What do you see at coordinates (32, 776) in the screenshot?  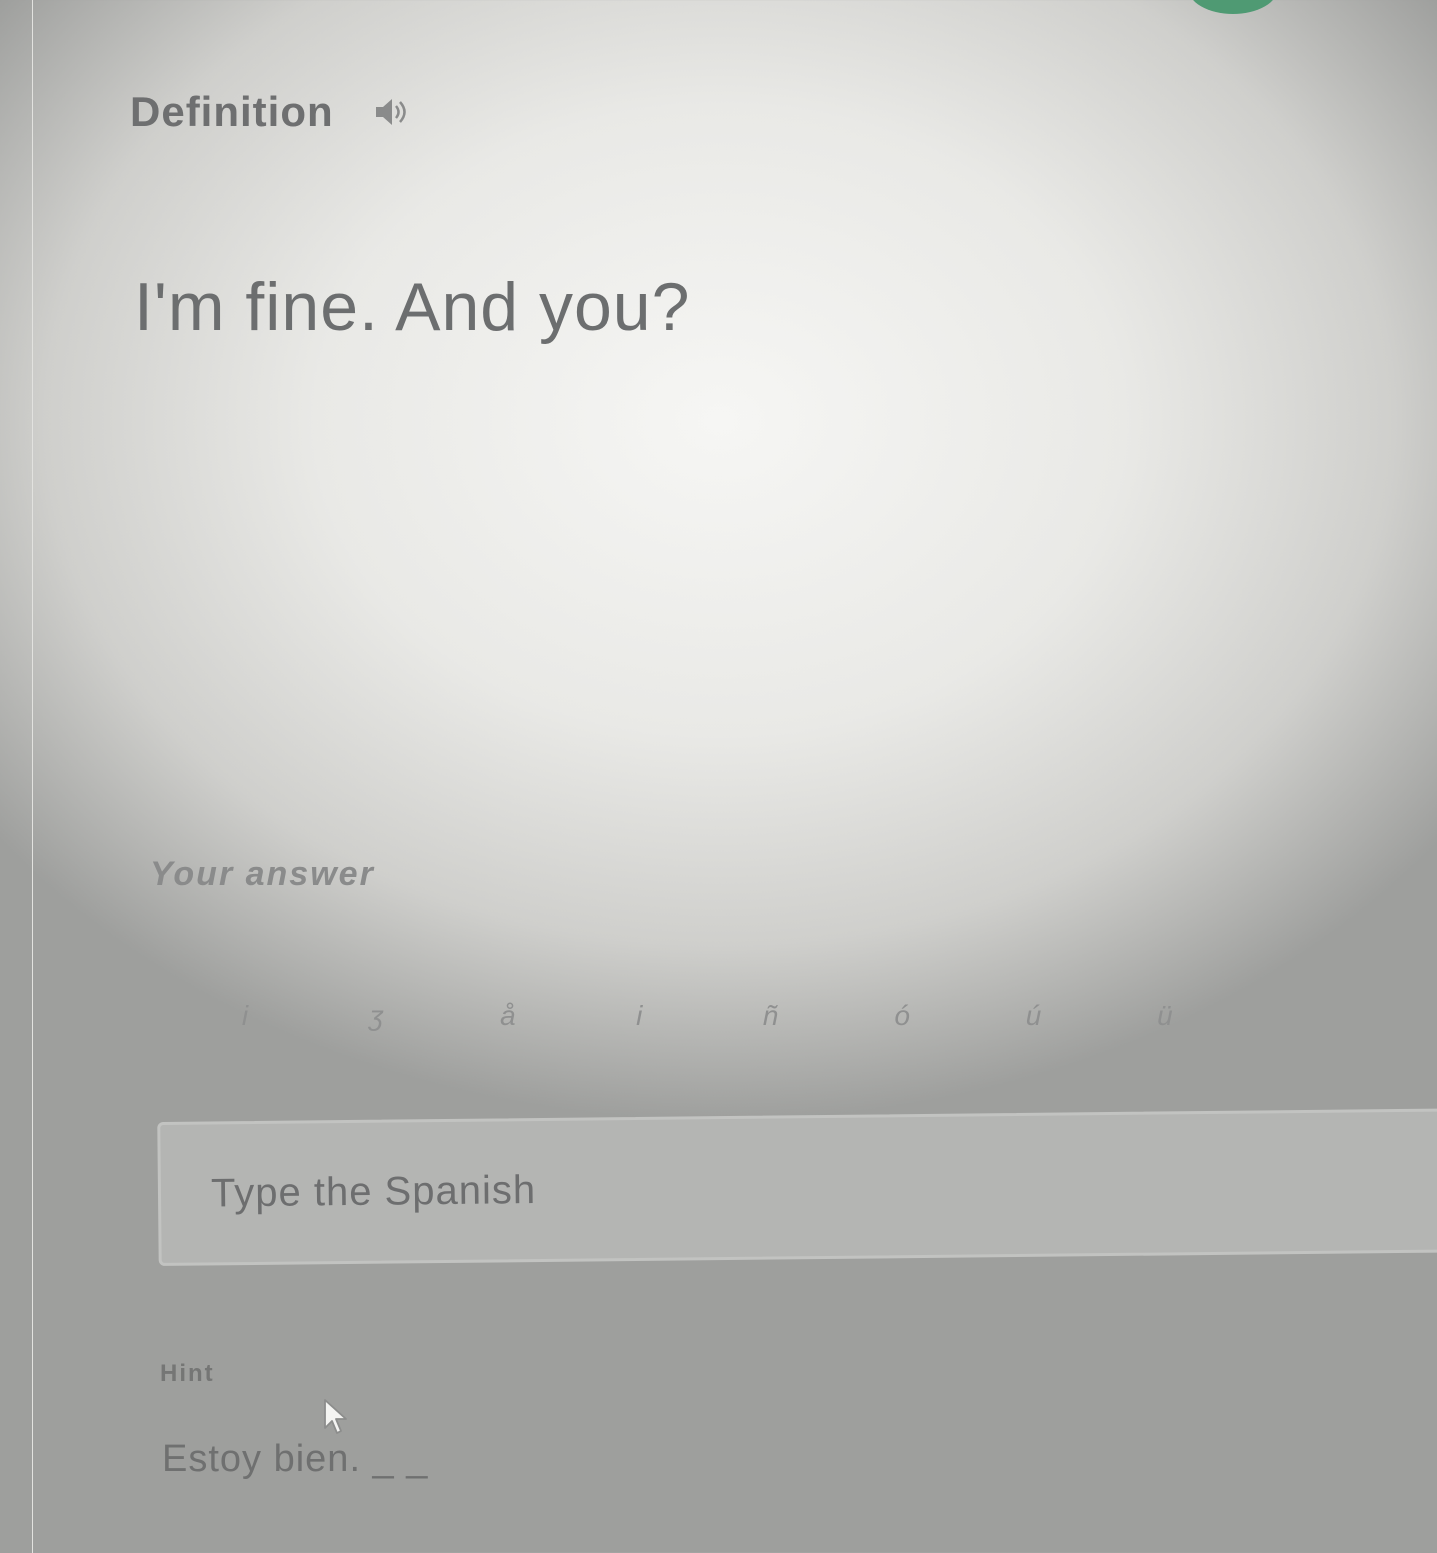 I see `page-edge-divider` at bounding box center [32, 776].